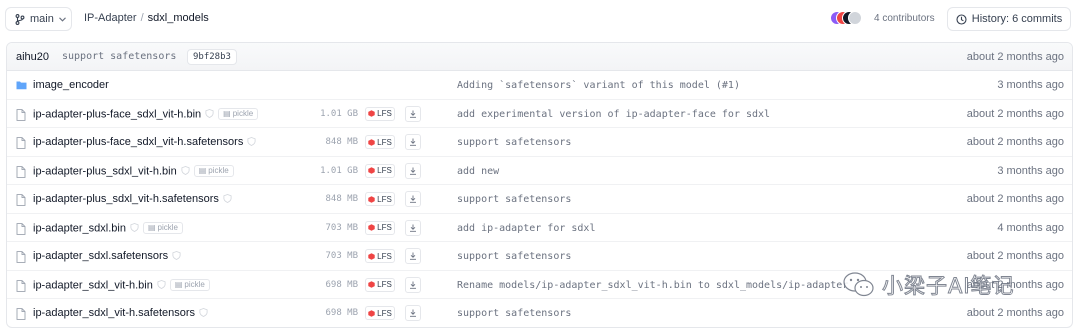  I want to click on file-name-link: ip-adapter_sdxl_vit-h.bin ▤ pickle, so click(121, 284).